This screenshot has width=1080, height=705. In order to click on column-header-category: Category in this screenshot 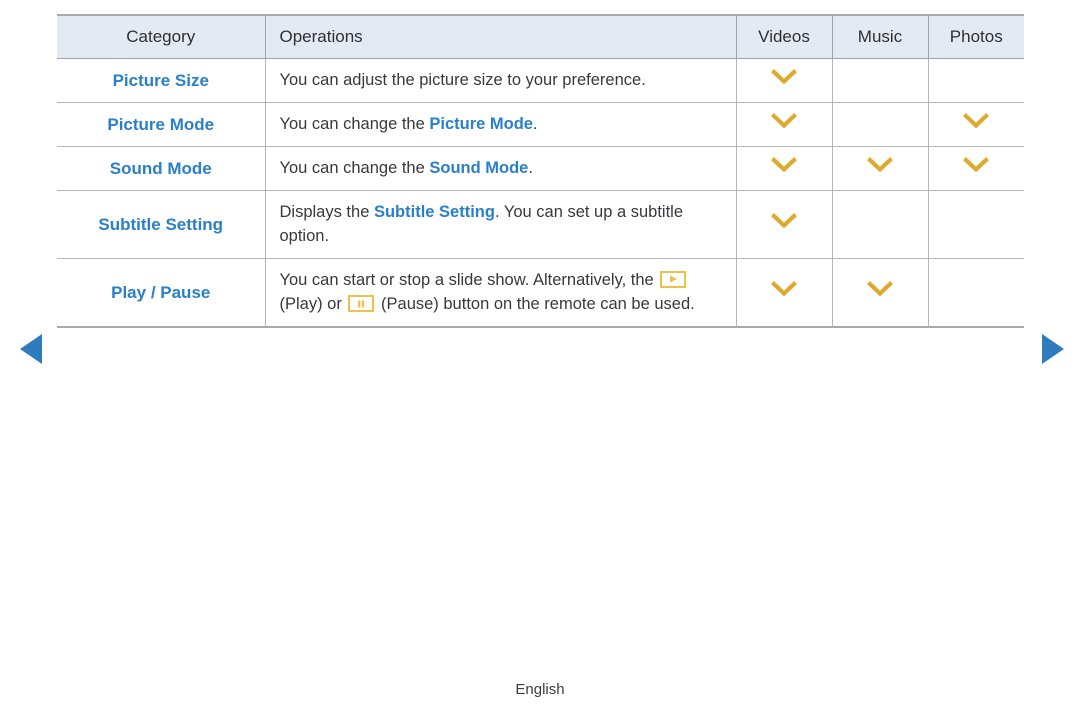, I will do `click(161, 37)`.